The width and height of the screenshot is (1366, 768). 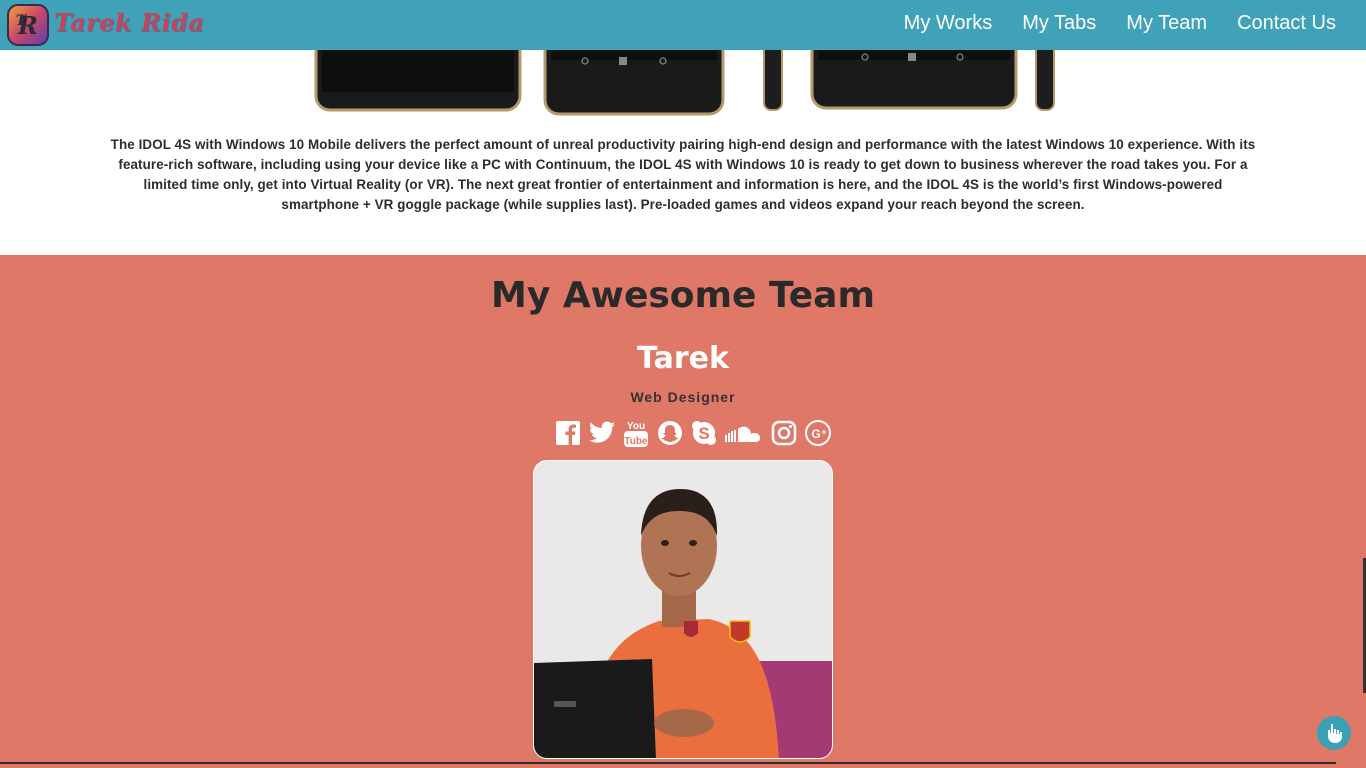 What do you see at coordinates (668, 763) in the screenshot?
I see `divider` at bounding box center [668, 763].